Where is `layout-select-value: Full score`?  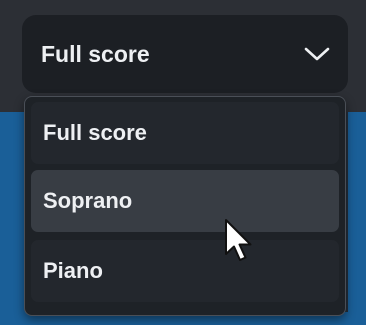 layout-select-value: Full score is located at coordinates (95, 53).